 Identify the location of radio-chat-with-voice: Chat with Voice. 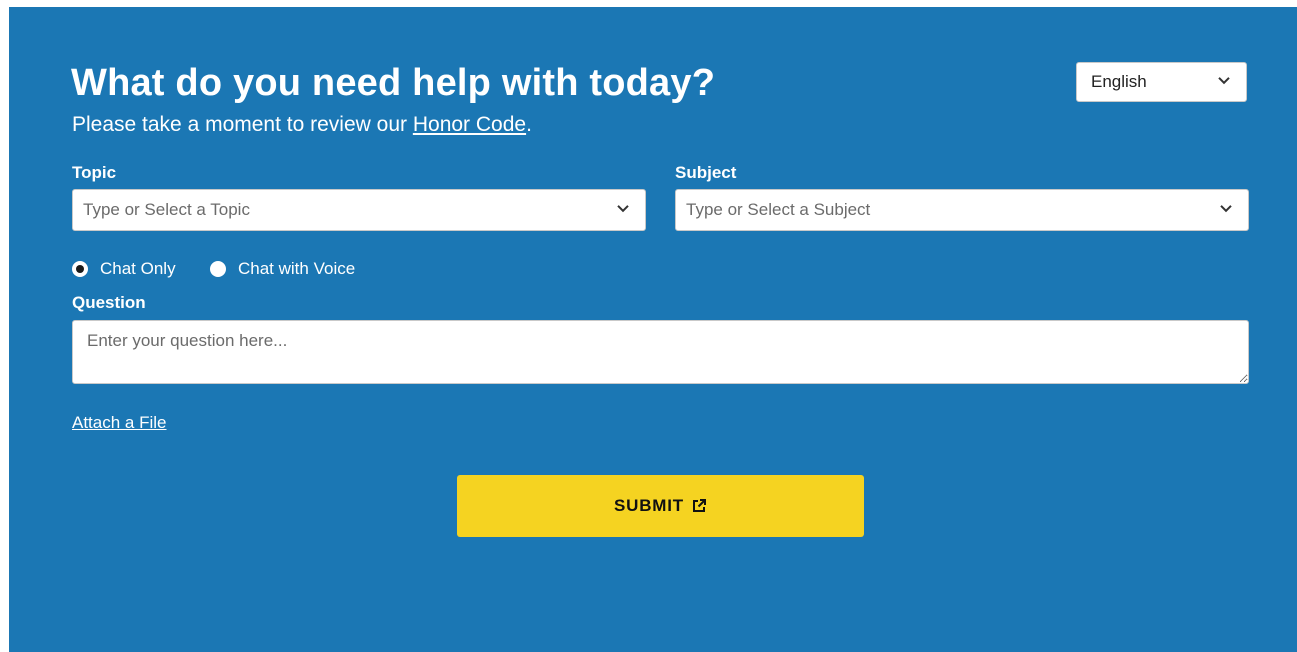
(282, 269).